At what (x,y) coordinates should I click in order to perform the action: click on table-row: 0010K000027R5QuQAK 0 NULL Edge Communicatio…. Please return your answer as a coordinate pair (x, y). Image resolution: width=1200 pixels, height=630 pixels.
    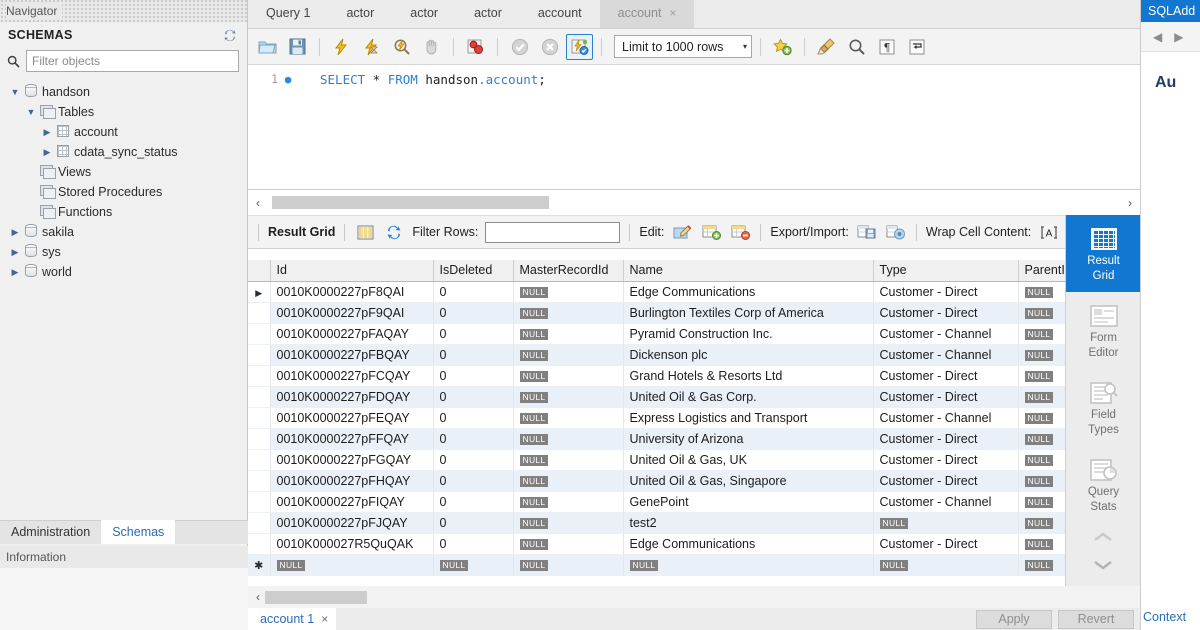
    Looking at the image, I should click on (657, 544).